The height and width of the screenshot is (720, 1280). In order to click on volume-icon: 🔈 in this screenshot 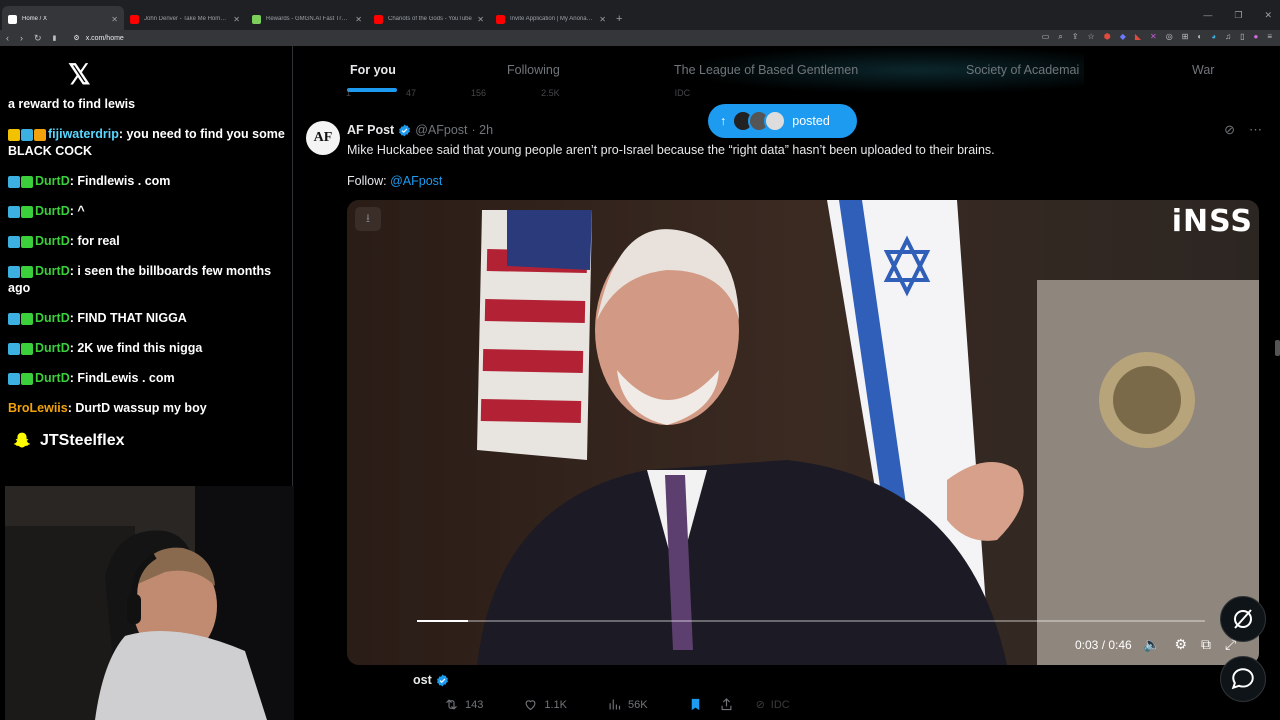, I will do `click(1151, 644)`.